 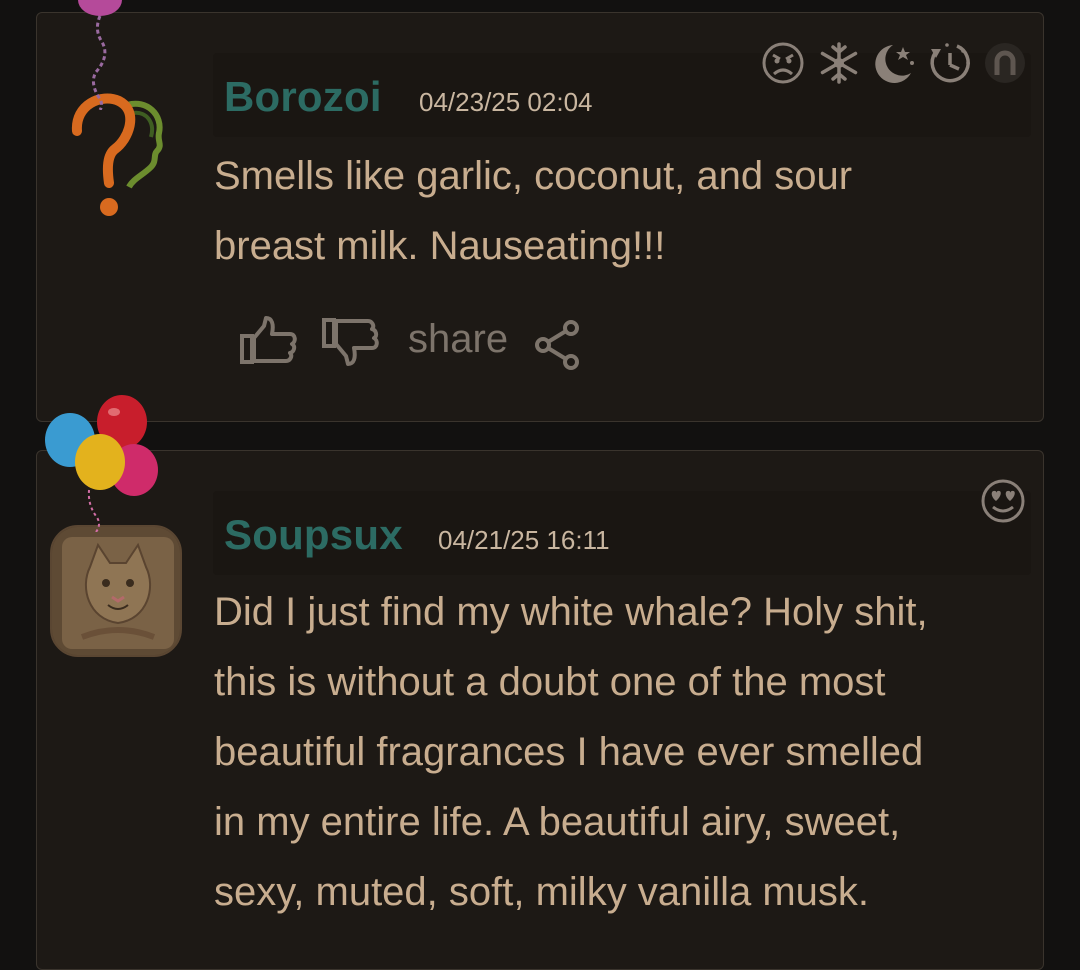 I want to click on moon-stars-icon, so click(x=894, y=64).